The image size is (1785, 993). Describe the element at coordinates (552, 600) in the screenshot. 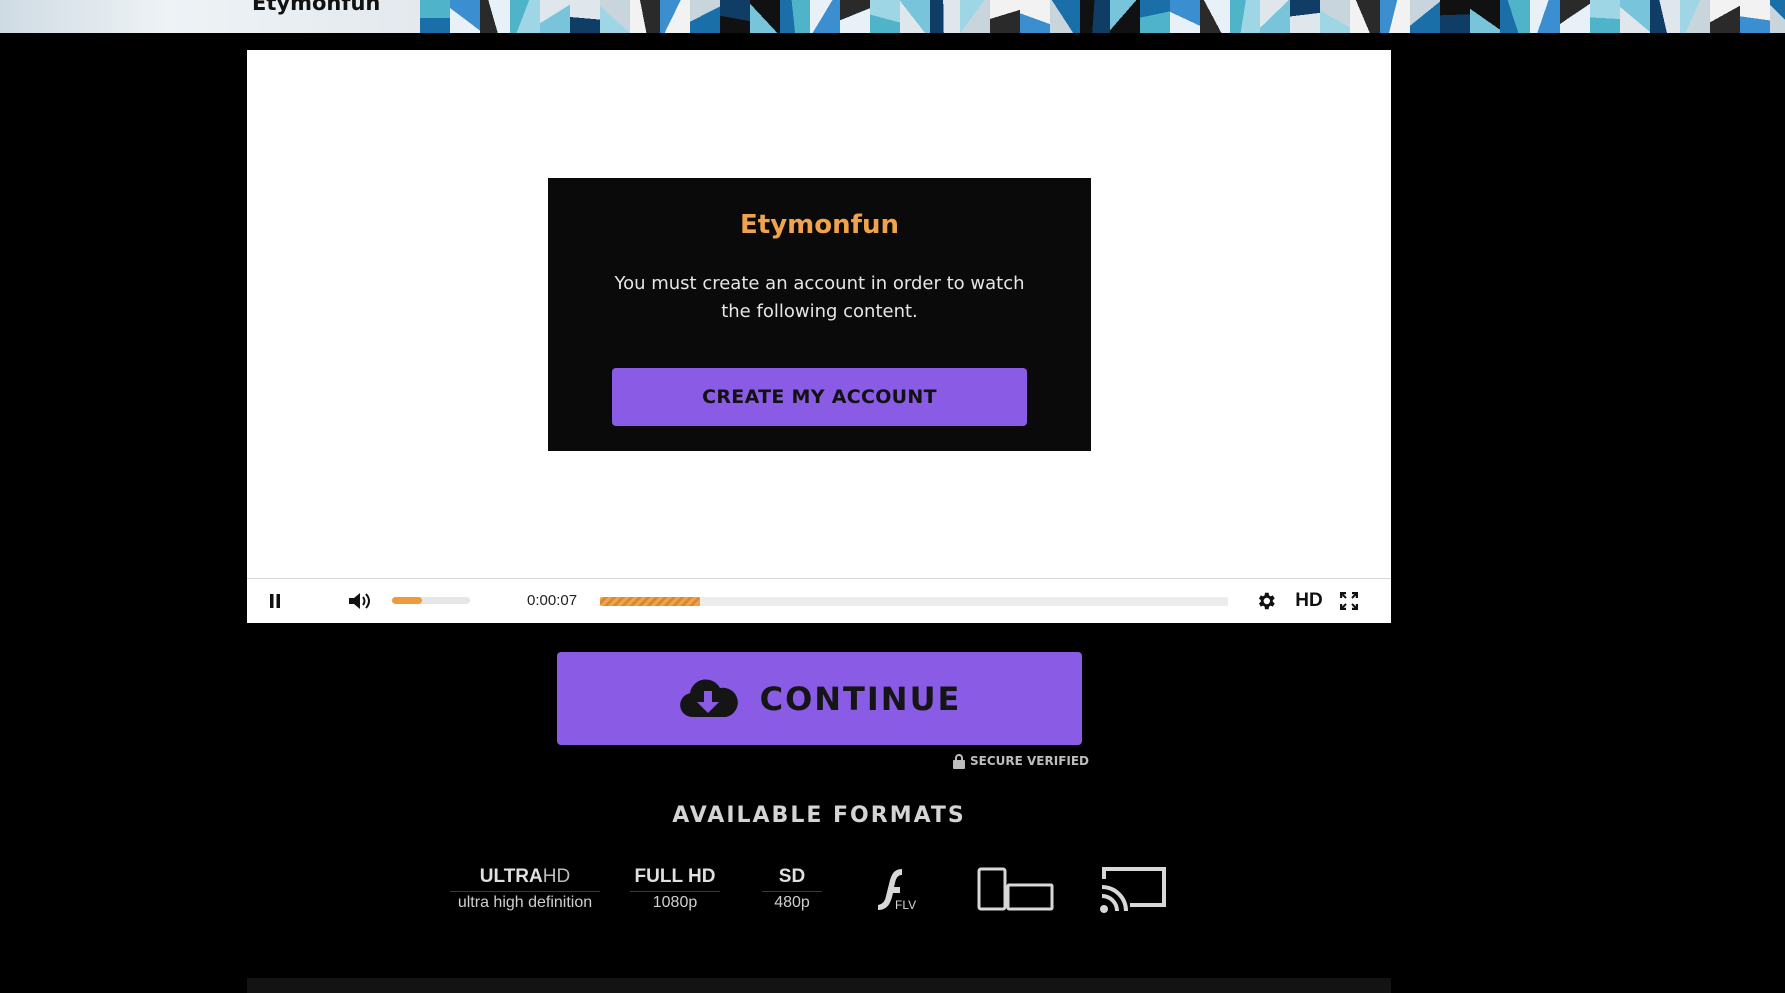

I see `current-time: 0:00:07` at that location.